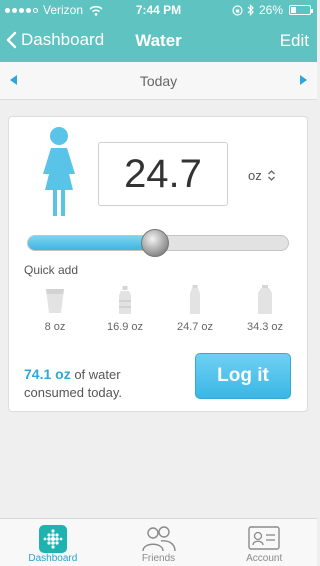  Describe the element at coordinates (237, 10) in the screenshot. I see `orientation-lock-icon` at that location.